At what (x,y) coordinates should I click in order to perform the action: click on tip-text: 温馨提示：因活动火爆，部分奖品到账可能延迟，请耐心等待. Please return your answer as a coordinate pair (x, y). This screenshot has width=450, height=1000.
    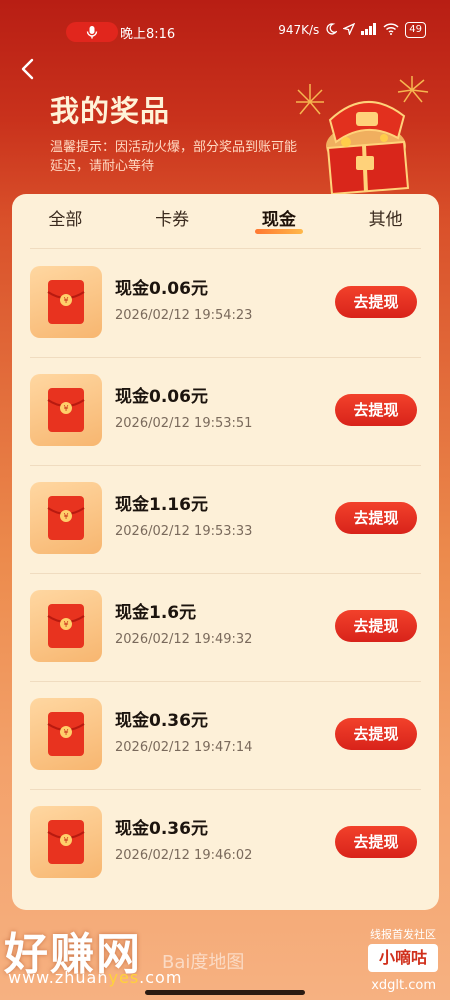
    Looking at the image, I should click on (174, 157).